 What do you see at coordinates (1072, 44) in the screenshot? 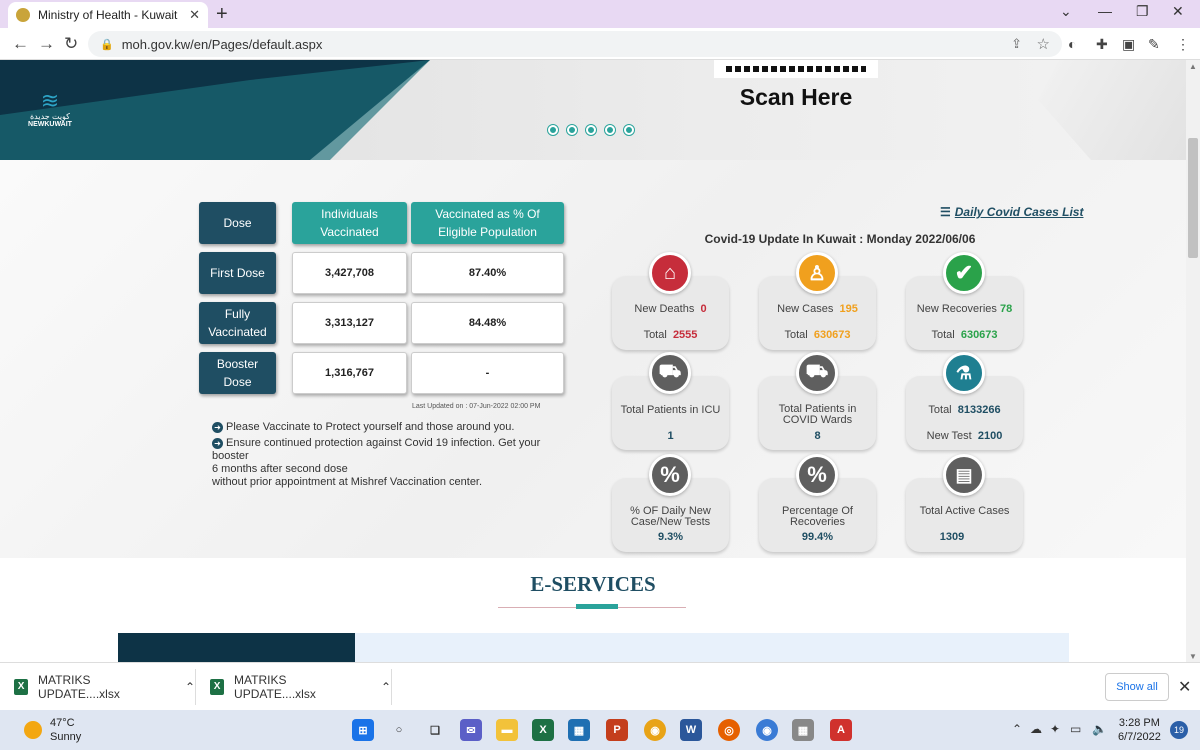
I see `extension-icon: ◐` at bounding box center [1072, 44].